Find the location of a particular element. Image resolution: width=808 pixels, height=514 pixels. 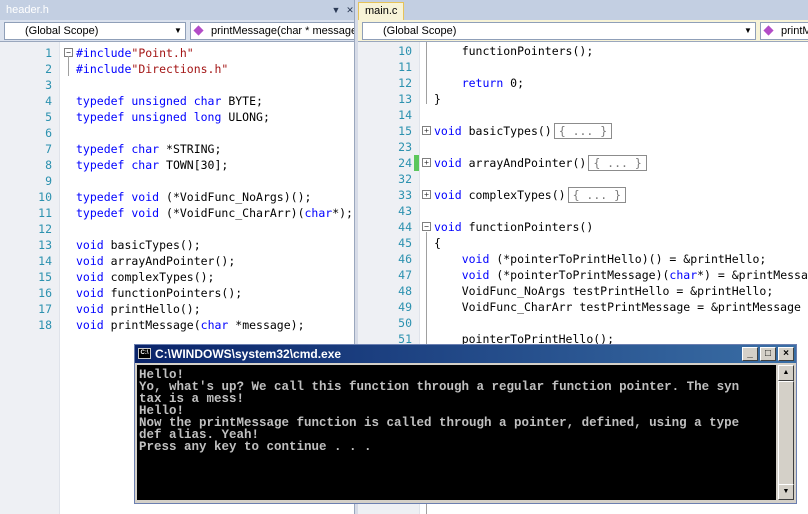

code-line: 1− #include"Point.h" is located at coordinates (179, 53).